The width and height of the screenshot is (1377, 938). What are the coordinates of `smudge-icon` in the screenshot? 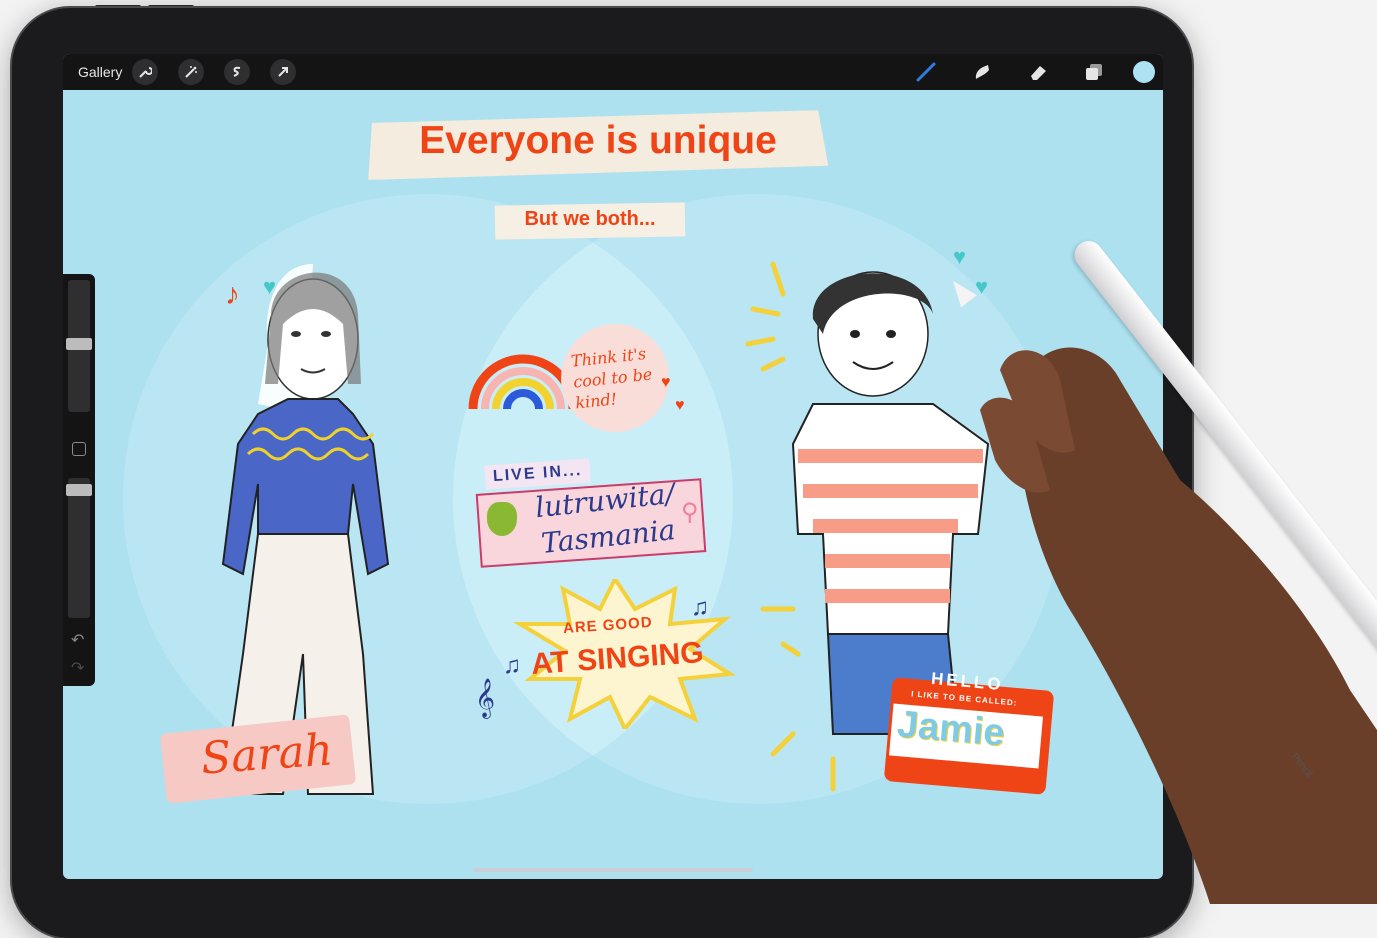 It's located at (982, 72).